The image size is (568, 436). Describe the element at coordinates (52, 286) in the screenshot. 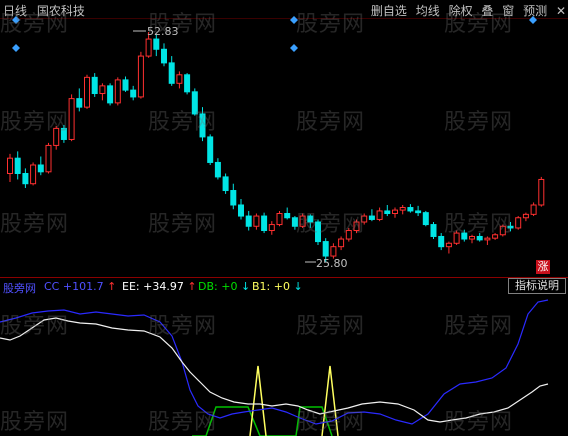

I see `cc-label: CC` at that location.